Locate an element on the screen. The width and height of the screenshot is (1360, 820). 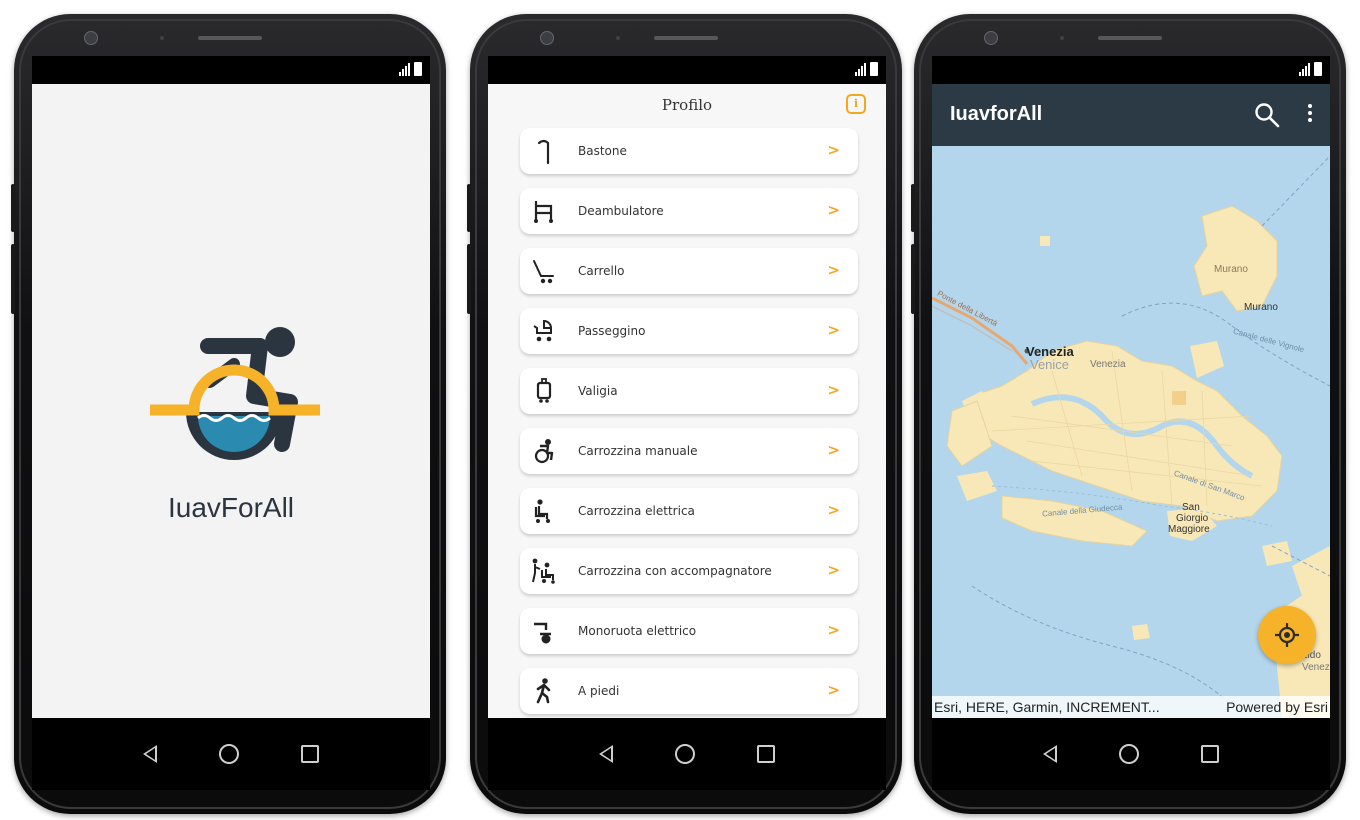
list-item-label: Carrozzina con accompagnatore is located at coordinates (675, 571).